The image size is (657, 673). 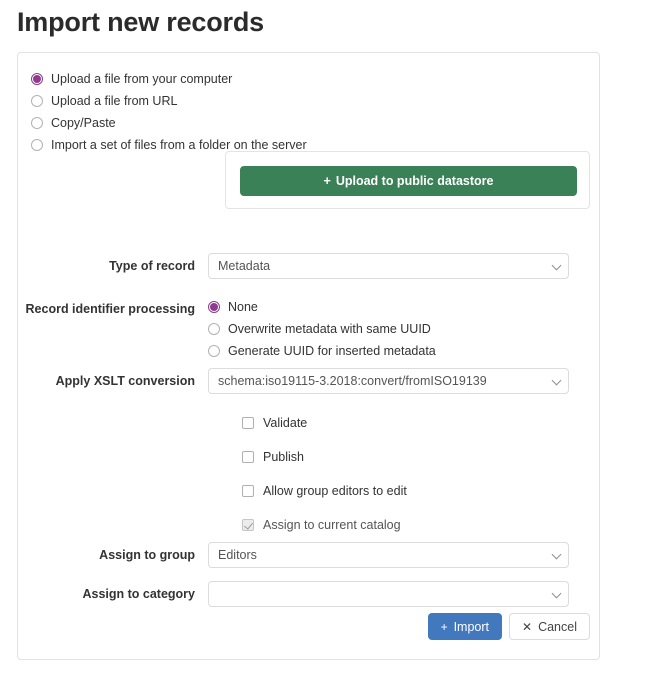 I want to click on source-option-upload-url: Upload a file from URL, so click(x=231, y=100).